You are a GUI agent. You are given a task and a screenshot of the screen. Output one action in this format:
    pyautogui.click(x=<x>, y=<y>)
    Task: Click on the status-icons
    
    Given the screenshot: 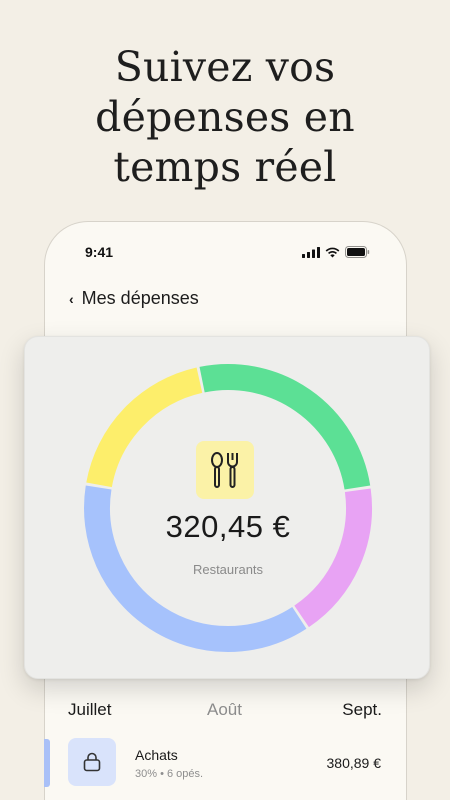 What is the action you would take?
    pyautogui.click(x=336, y=252)
    